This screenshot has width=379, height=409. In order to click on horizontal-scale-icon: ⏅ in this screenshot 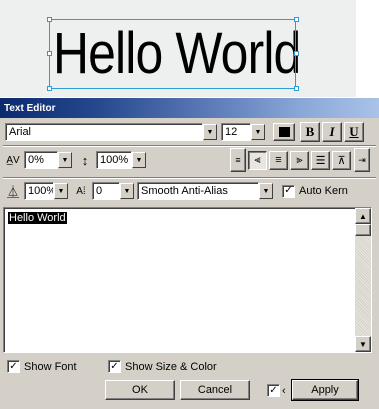, I will do `click(12, 191)`.